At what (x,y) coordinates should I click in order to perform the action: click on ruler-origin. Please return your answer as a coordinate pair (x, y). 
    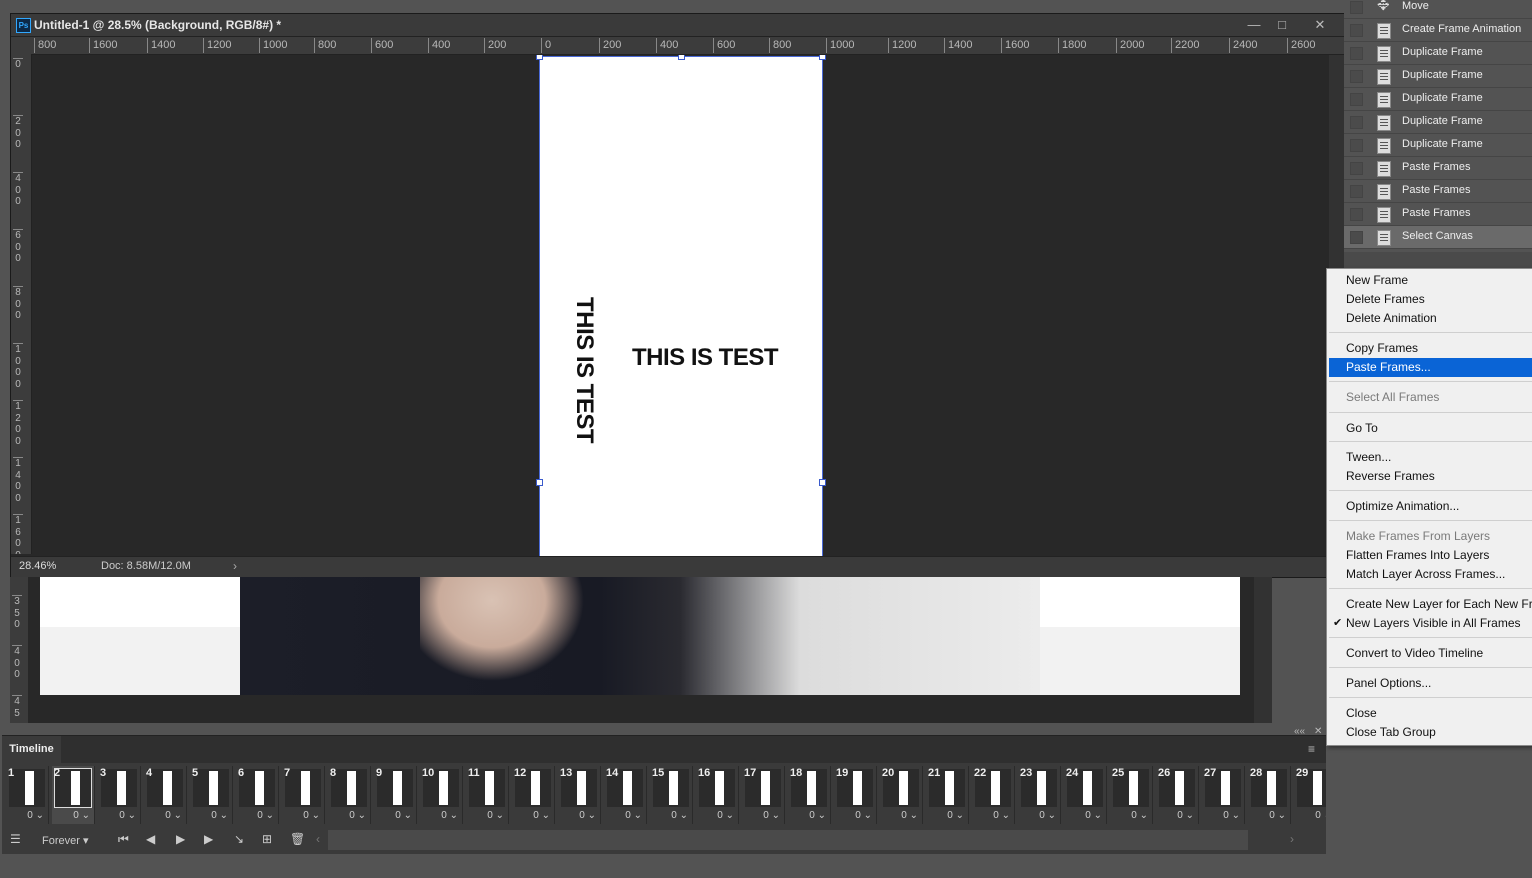
    Looking at the image, I should click on (21, 45).